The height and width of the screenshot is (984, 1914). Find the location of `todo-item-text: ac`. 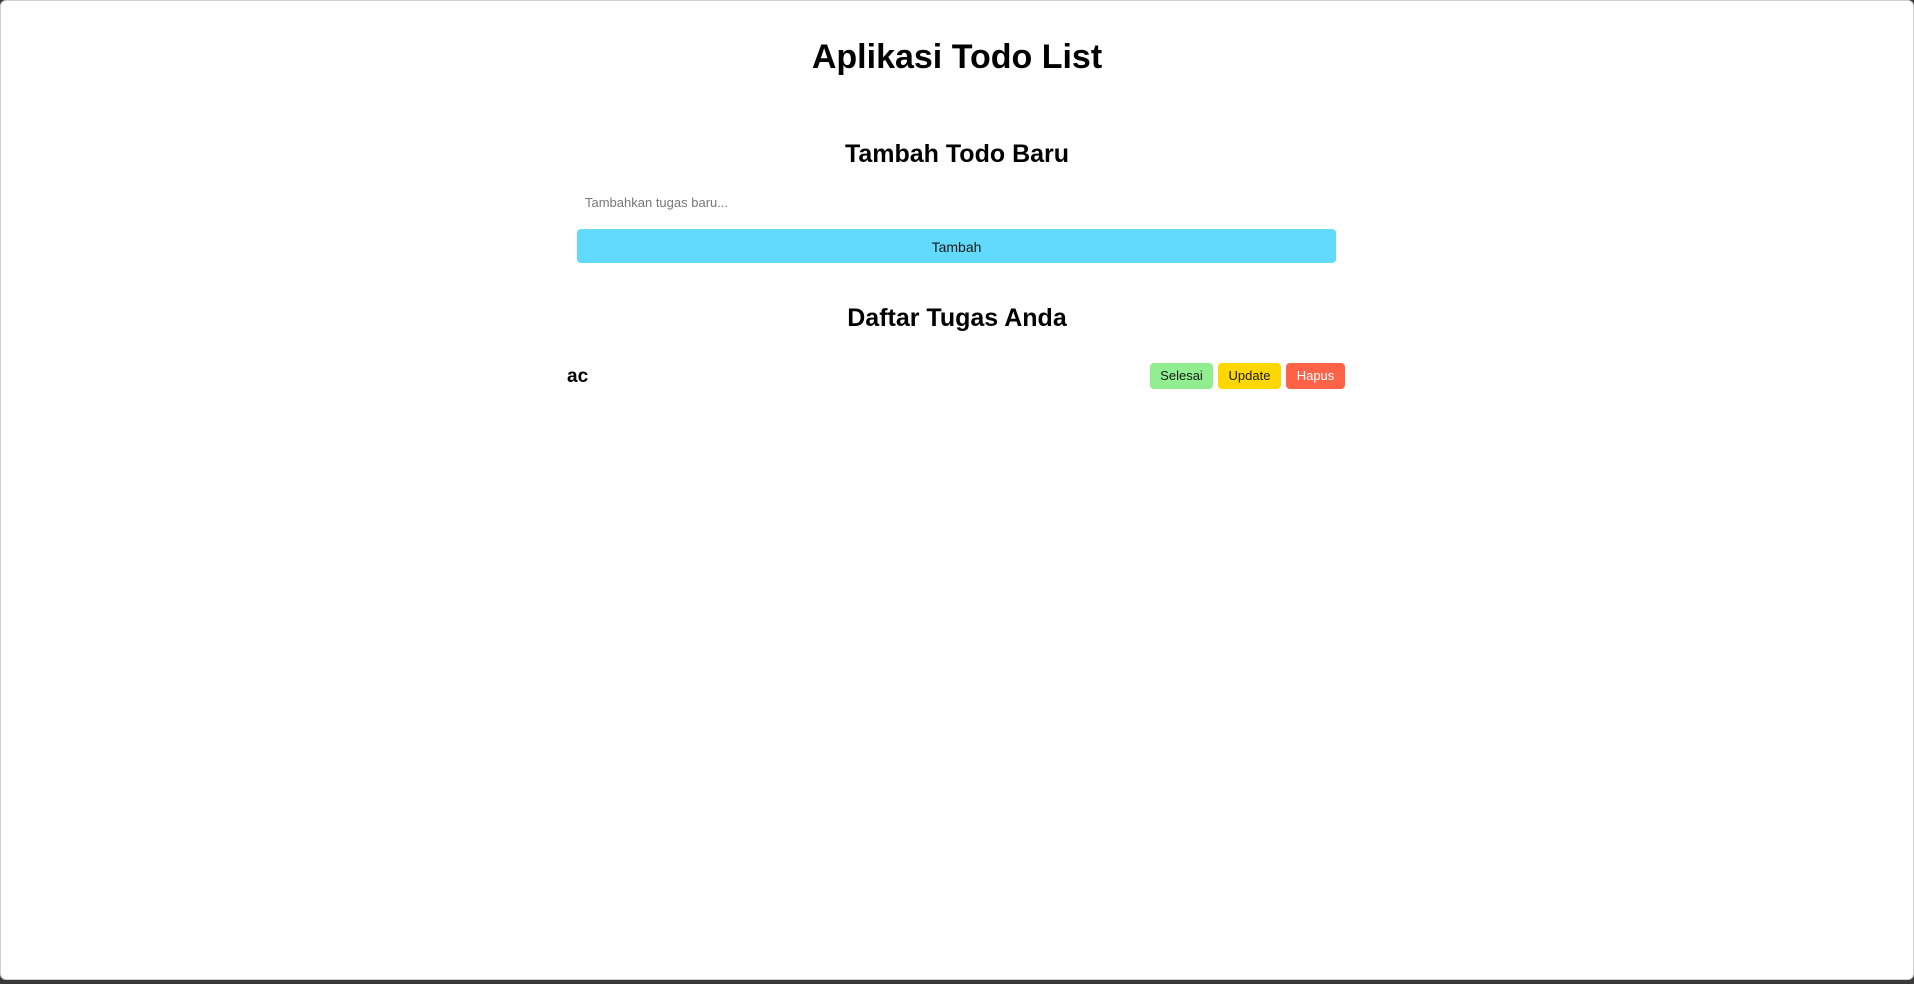

todo-item-text: ac is located at coordinates (578, 376).